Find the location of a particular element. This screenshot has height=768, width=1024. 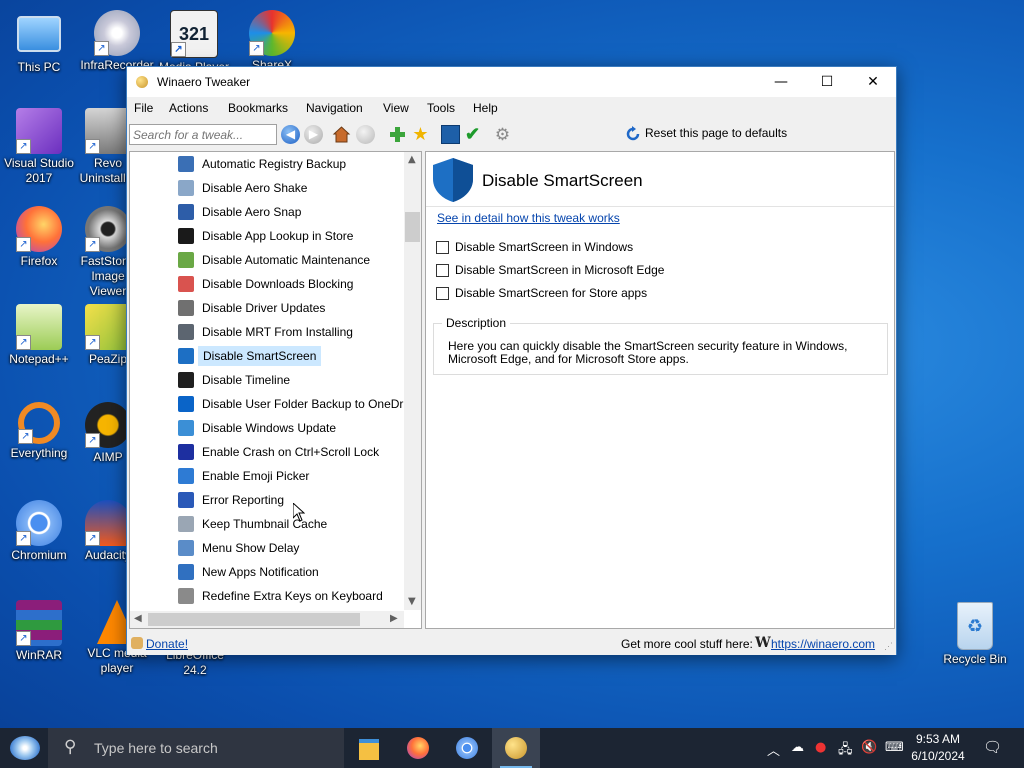

firefox-icon: ↗ is located at coordinates (39, 229).